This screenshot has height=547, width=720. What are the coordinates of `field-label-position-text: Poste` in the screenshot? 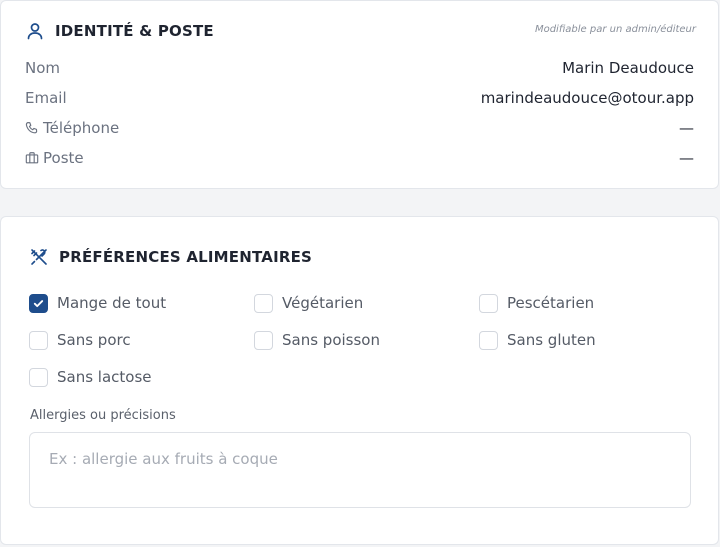 It's located at (63, 158).